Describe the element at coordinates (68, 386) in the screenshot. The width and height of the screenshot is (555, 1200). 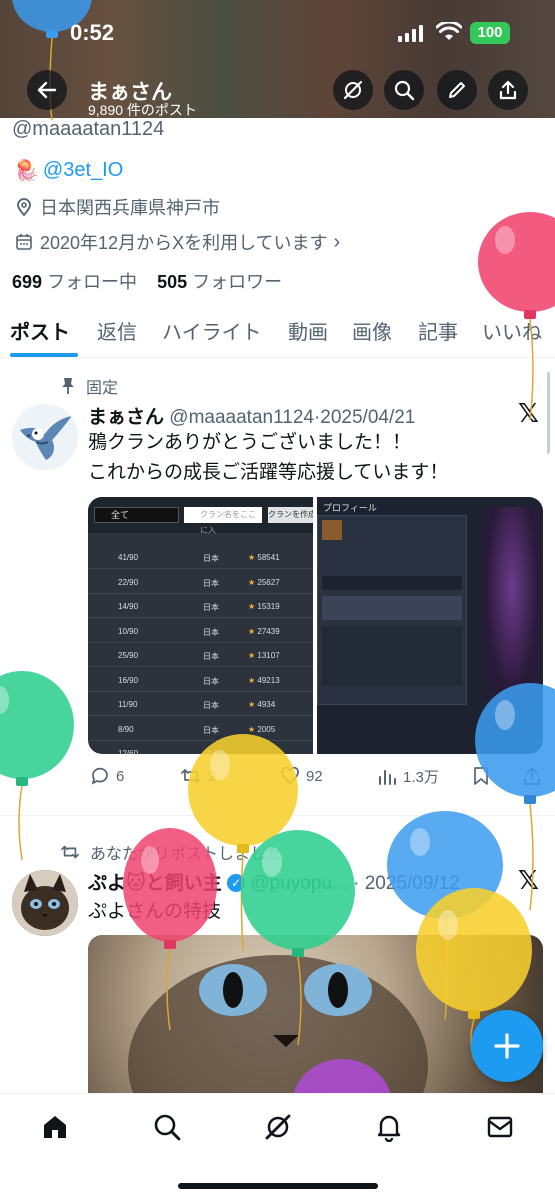
I see `pin-icon` at that location.